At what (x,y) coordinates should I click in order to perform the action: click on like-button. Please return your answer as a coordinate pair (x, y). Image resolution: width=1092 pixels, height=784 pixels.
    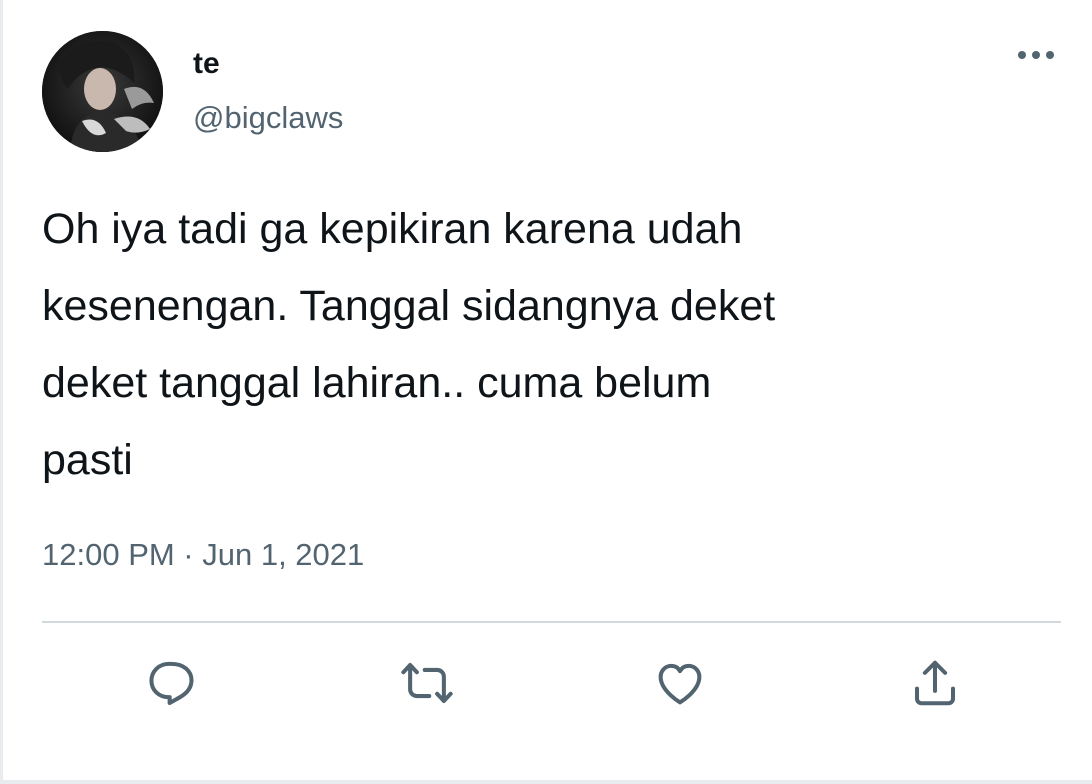
    Looking at the image, I should click on (680, 685).